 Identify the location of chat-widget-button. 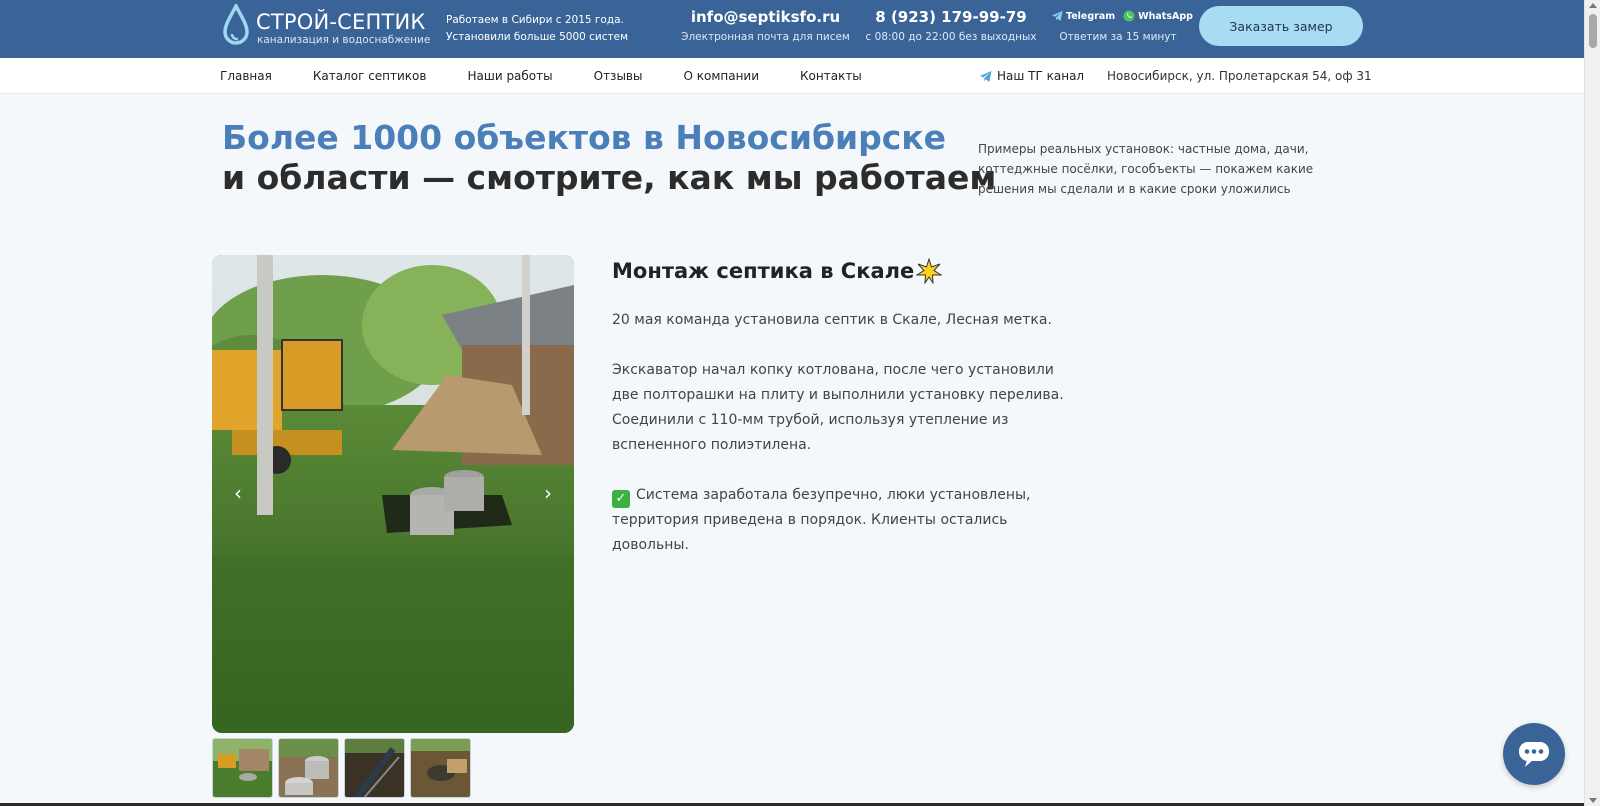
(1534, 754).